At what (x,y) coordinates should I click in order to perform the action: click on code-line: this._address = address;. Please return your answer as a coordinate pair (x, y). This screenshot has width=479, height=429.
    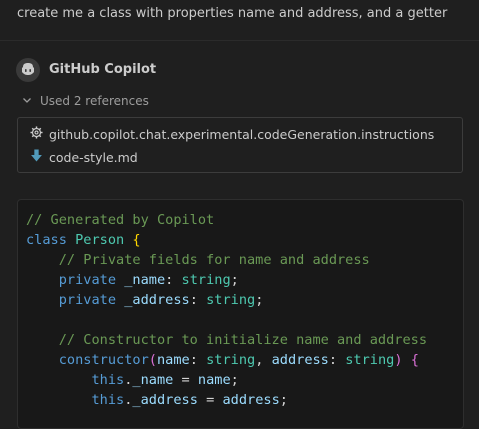
    Looking at the image, I should click on (226, 400).